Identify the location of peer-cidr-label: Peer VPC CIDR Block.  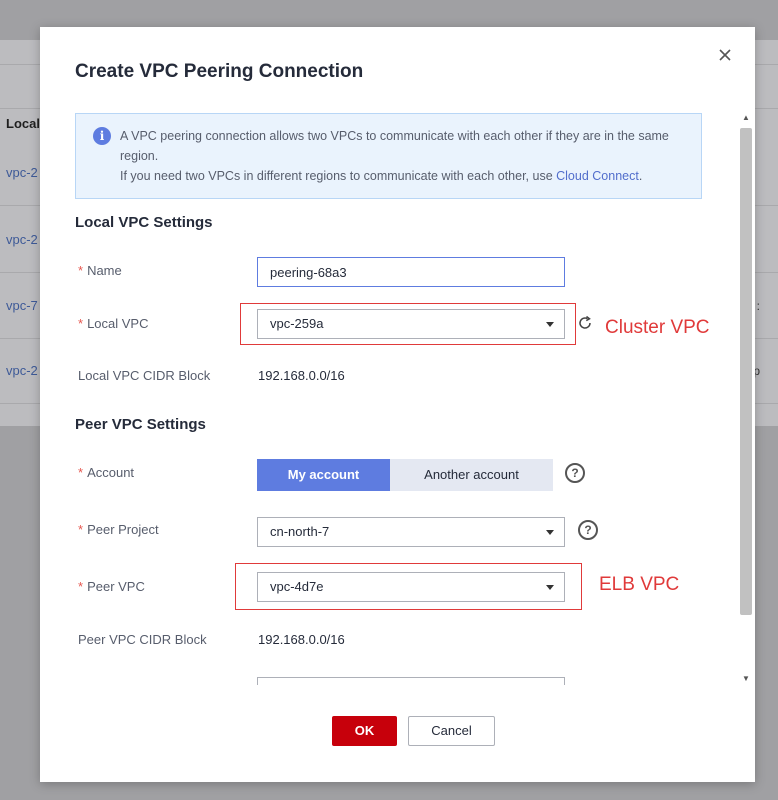
(142, 639).